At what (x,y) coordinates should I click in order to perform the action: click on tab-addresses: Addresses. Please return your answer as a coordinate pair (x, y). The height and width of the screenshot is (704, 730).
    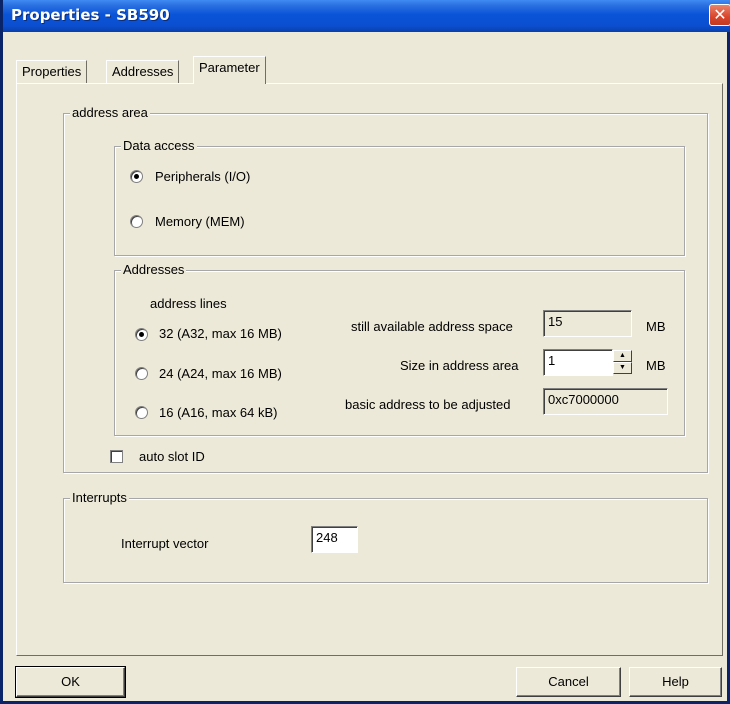
    Looking at the image, I should click on (143, 71).